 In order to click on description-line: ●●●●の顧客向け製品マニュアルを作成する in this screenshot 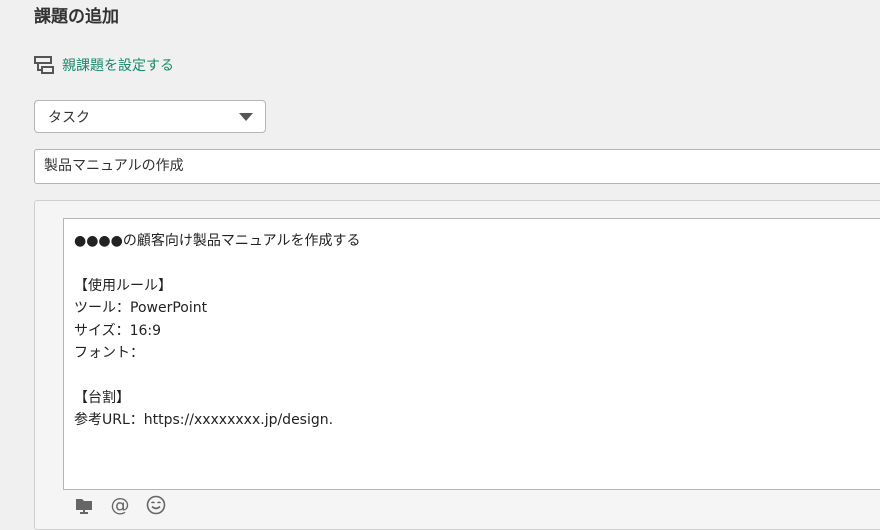, I will do `click(217, 241)`.